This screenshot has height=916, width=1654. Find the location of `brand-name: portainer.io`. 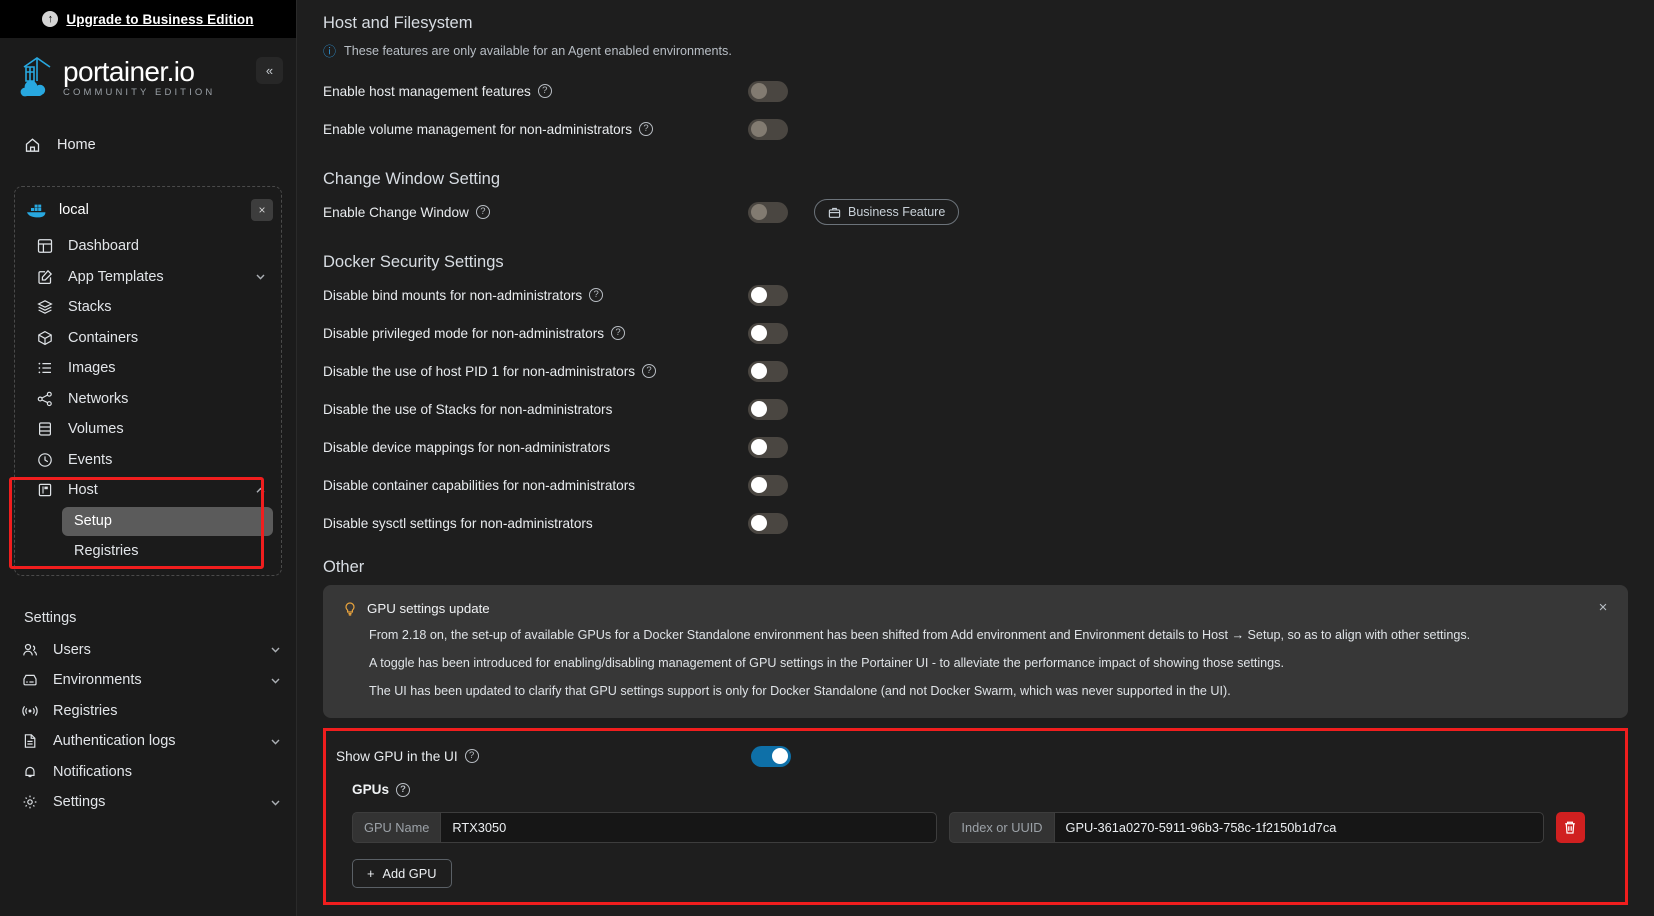

brand-name: portainer.io is located at coordinates (129, 71).